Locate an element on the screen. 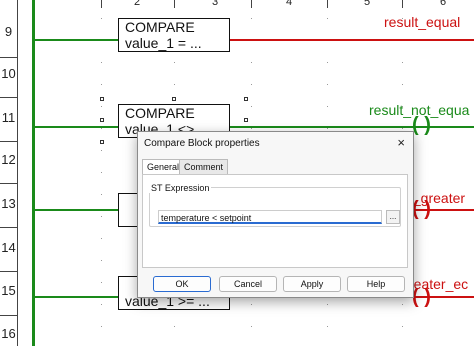  st-expression-input: temperature < setpoint is located at coordinates (270, 217).